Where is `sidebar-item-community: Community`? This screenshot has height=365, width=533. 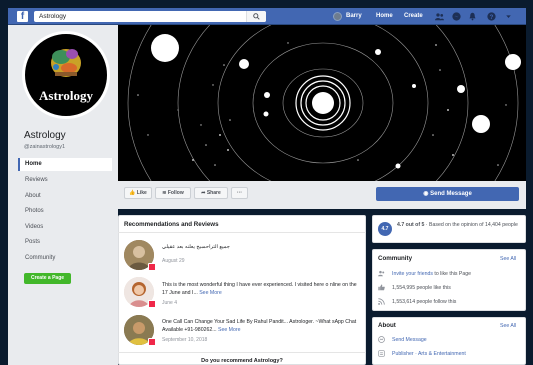 sidebar-item-community: Community is located at coordinates (65, 258).